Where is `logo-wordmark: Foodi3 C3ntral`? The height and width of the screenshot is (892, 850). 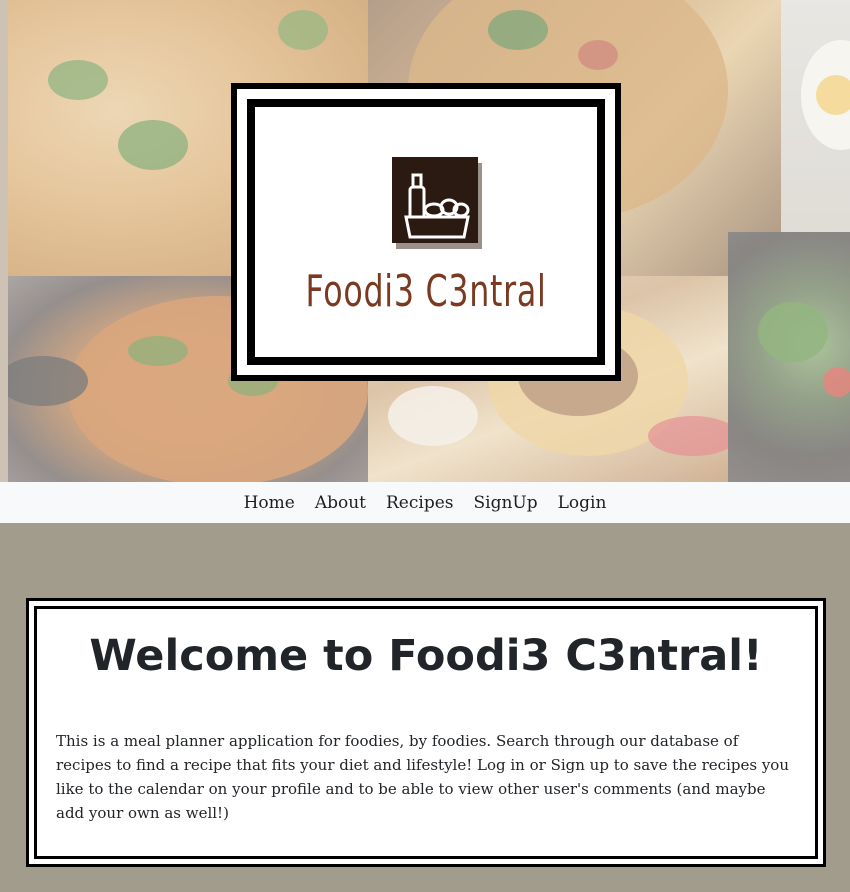
logo-wordmark: Foodi3 C3ntral is located at coordinates (426, 291).